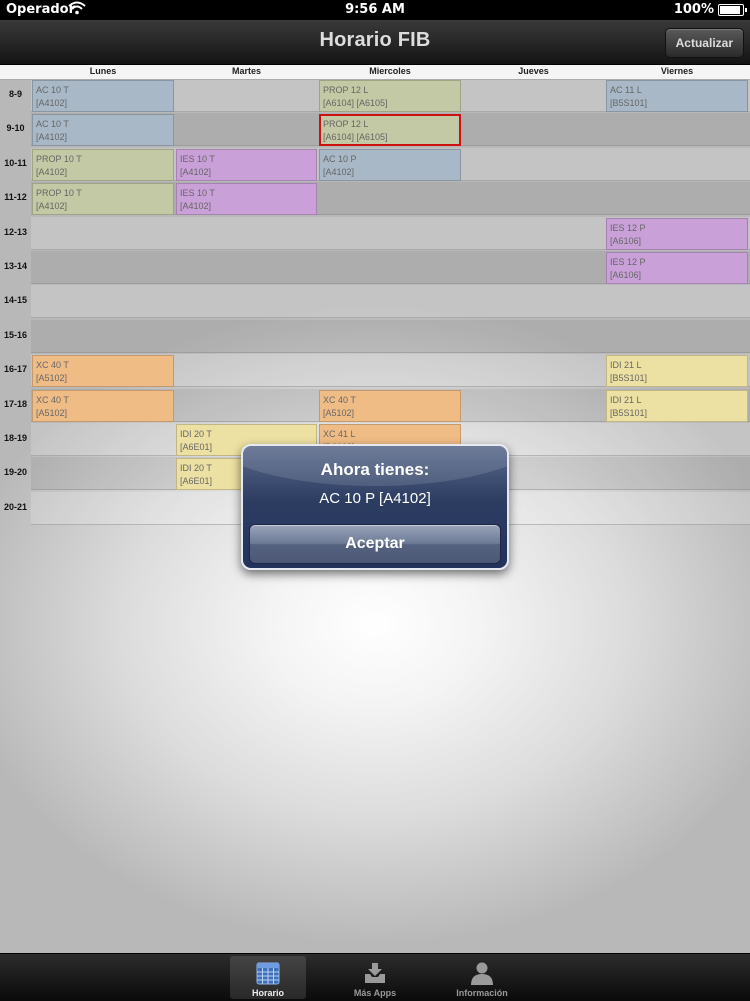 This screenshot has width=750, height=1001. I want to click on tab-informacion: Información, so click(482, 977).